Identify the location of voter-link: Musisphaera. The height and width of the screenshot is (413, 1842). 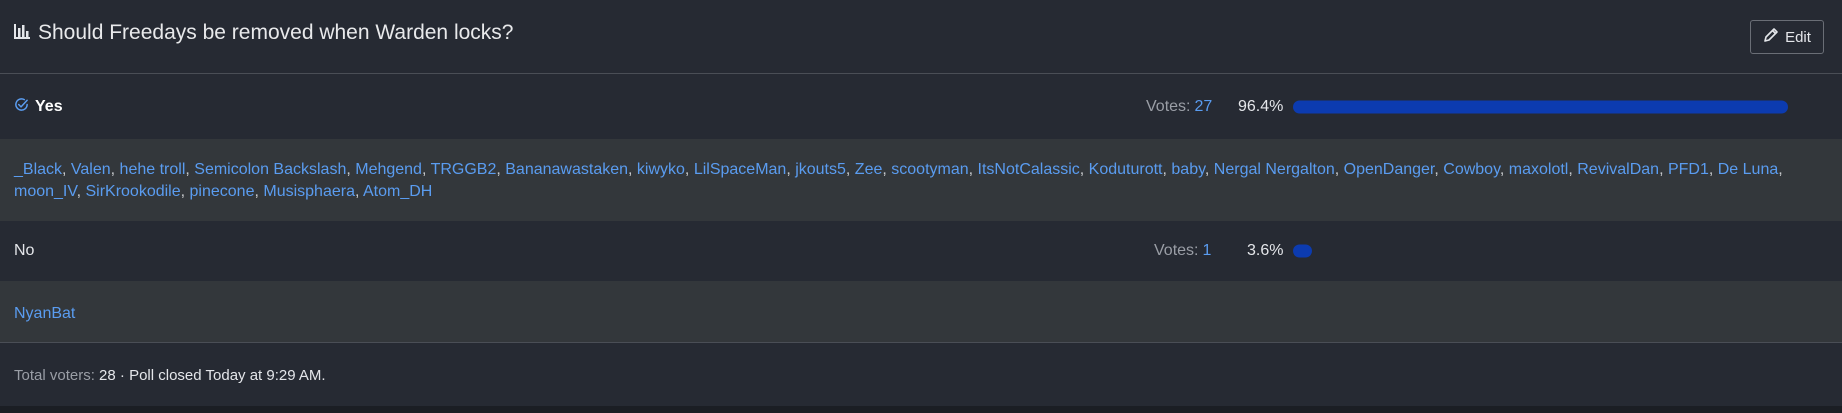
(309, 191).